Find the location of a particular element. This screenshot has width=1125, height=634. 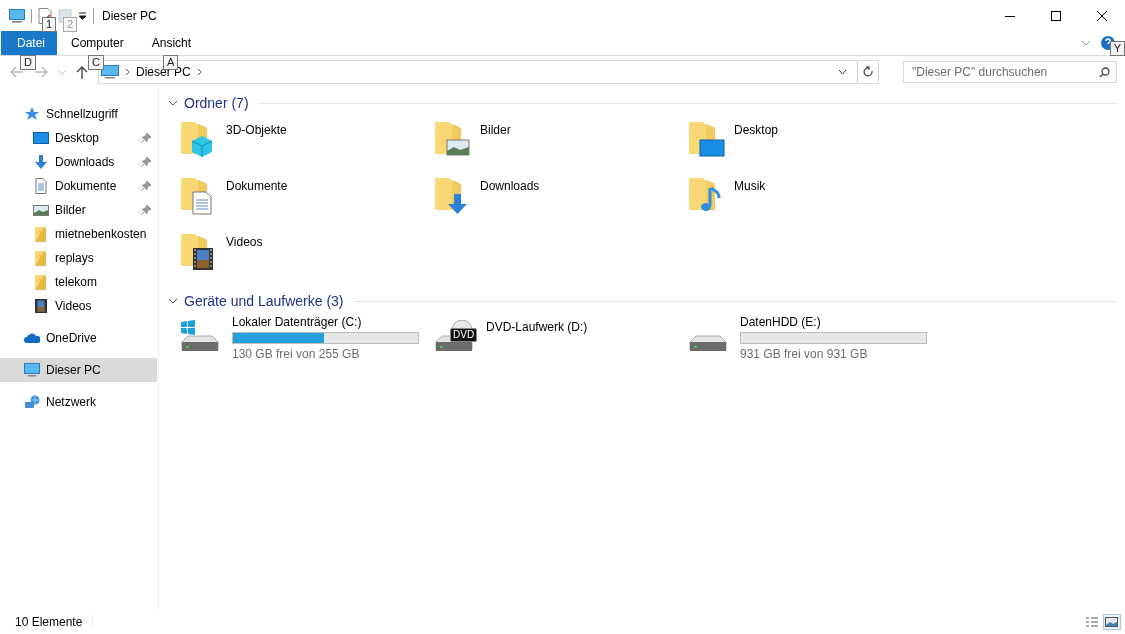

sidebar-item: telekom is located at coordinates (78, 282).